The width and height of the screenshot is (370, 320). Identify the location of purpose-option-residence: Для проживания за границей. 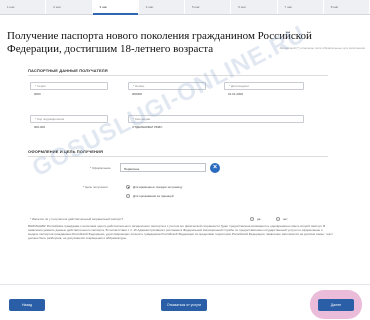
(153, 196).